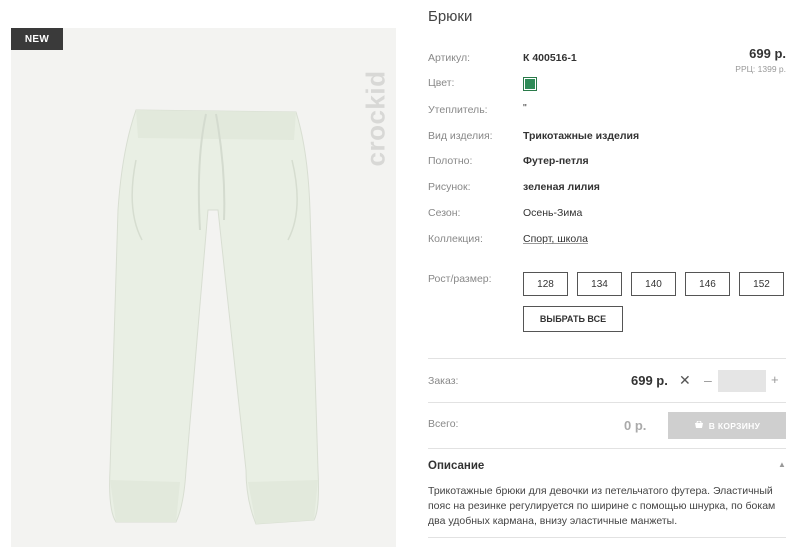 This screenshot has height=547, width=800. What do you see at coordinates (444, 213) in the screenshot?
I see `season-label: Сезон:` at bounding box center [444, 213].